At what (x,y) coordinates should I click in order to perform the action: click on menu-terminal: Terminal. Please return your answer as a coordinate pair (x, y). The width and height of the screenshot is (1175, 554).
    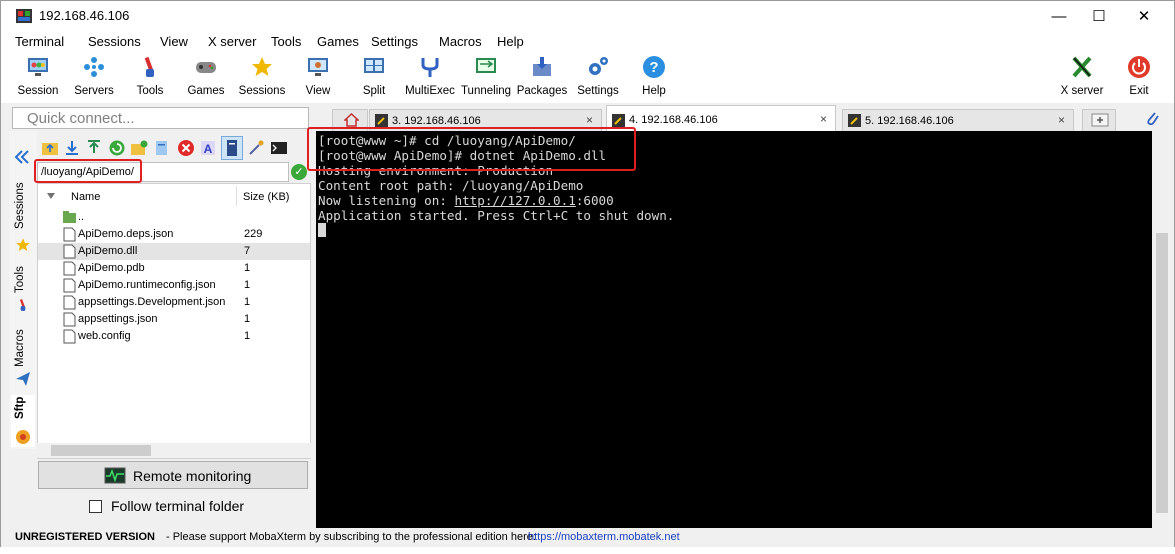
    Looking at the image, I should click on (39, 41).